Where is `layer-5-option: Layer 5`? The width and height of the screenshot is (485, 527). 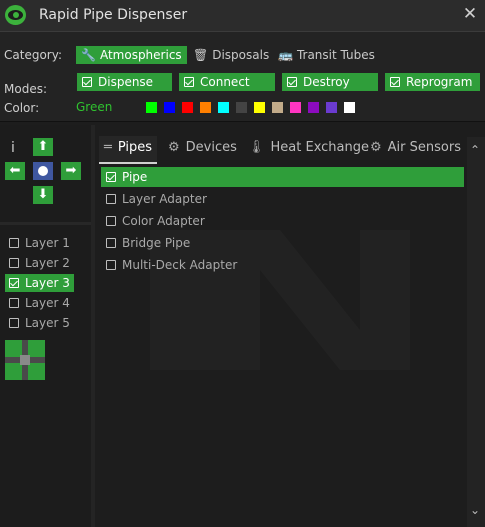 layer-5-option: Layer 5 is located at coordinates (39, 323).